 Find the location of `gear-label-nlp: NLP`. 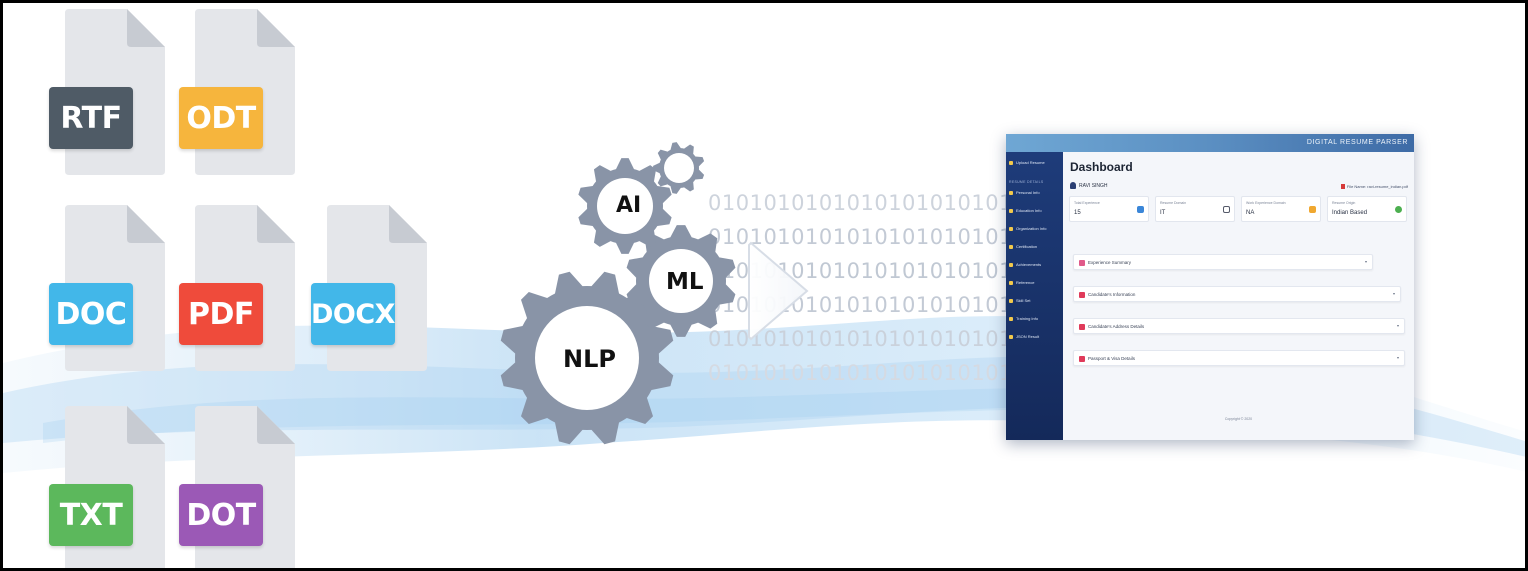

gear-label-nlp: NLP is located at coordinates (589, 359).